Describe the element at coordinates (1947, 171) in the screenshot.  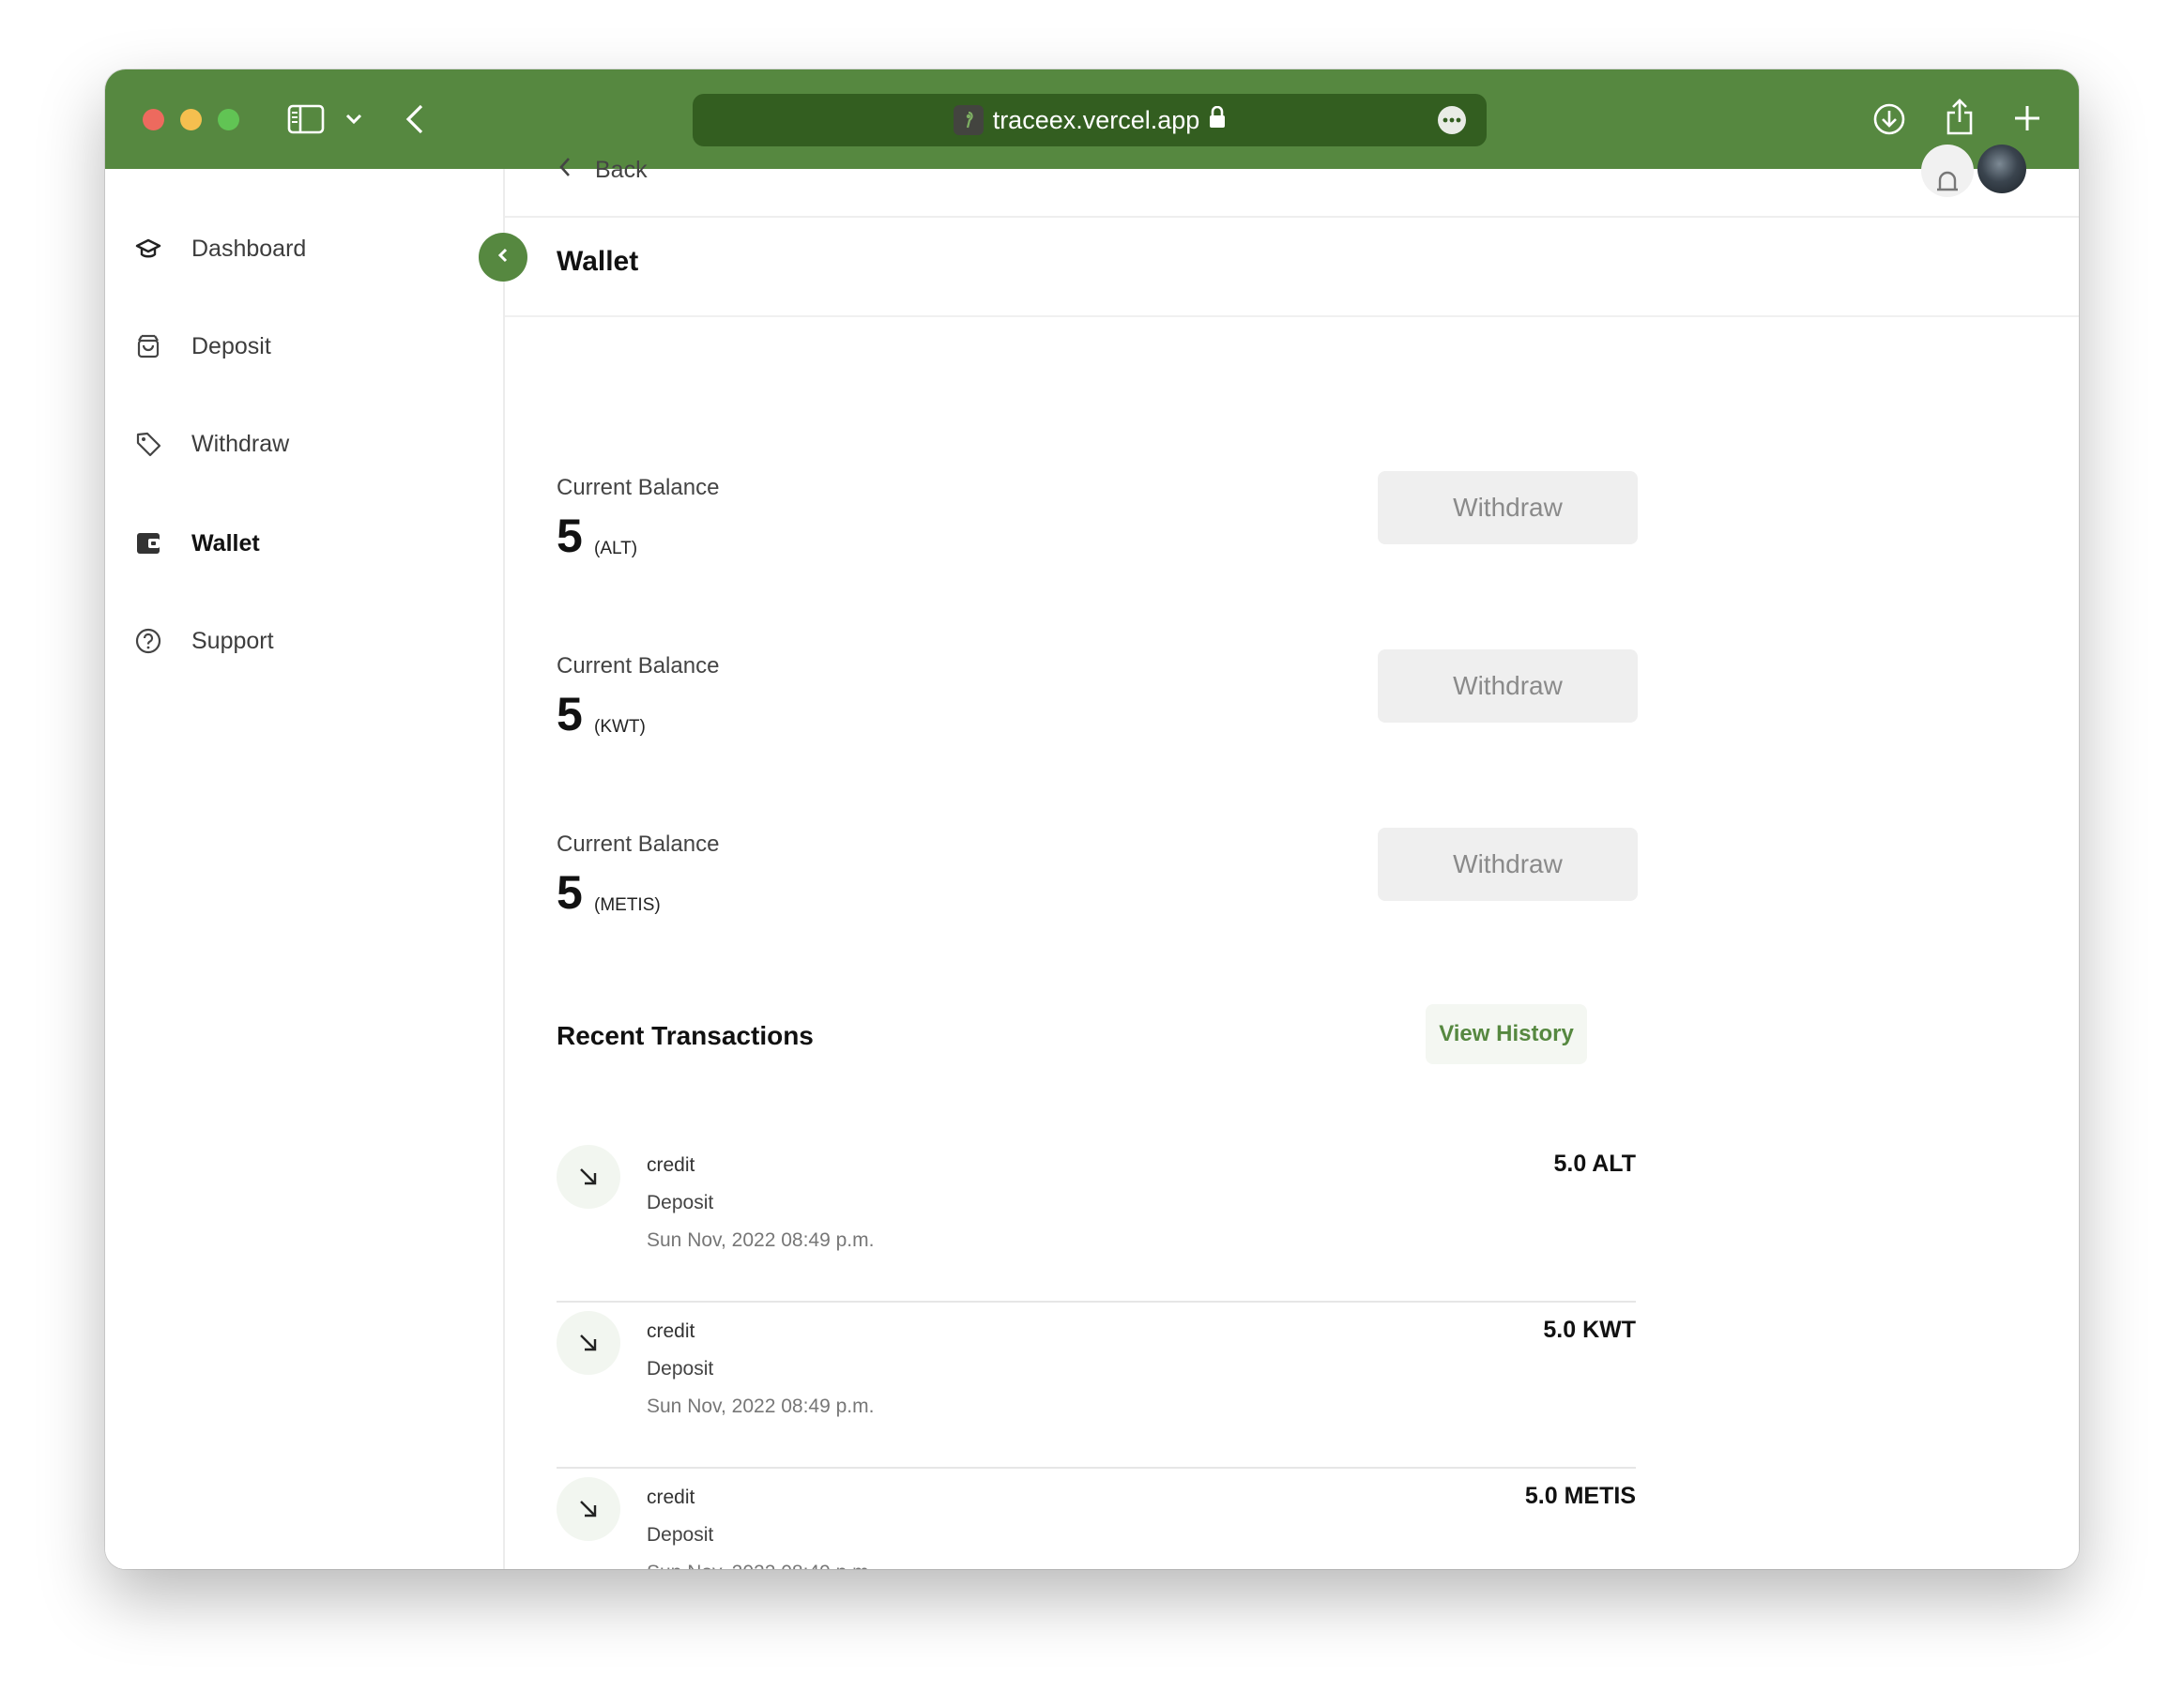
I see `notification-bell-icon` at that location.